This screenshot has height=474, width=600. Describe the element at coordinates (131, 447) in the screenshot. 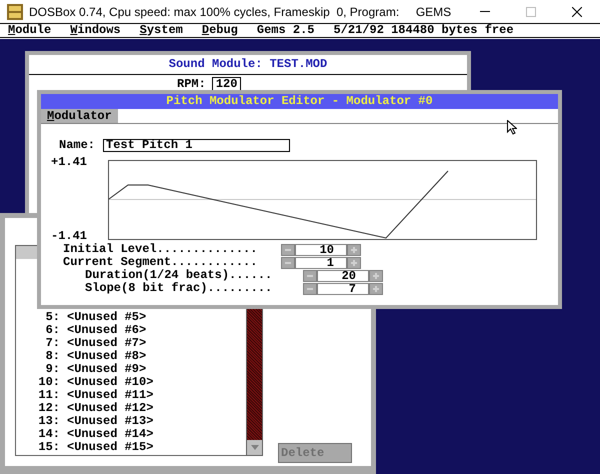

I see `list-item: 15: <Unused #15>` at that location.